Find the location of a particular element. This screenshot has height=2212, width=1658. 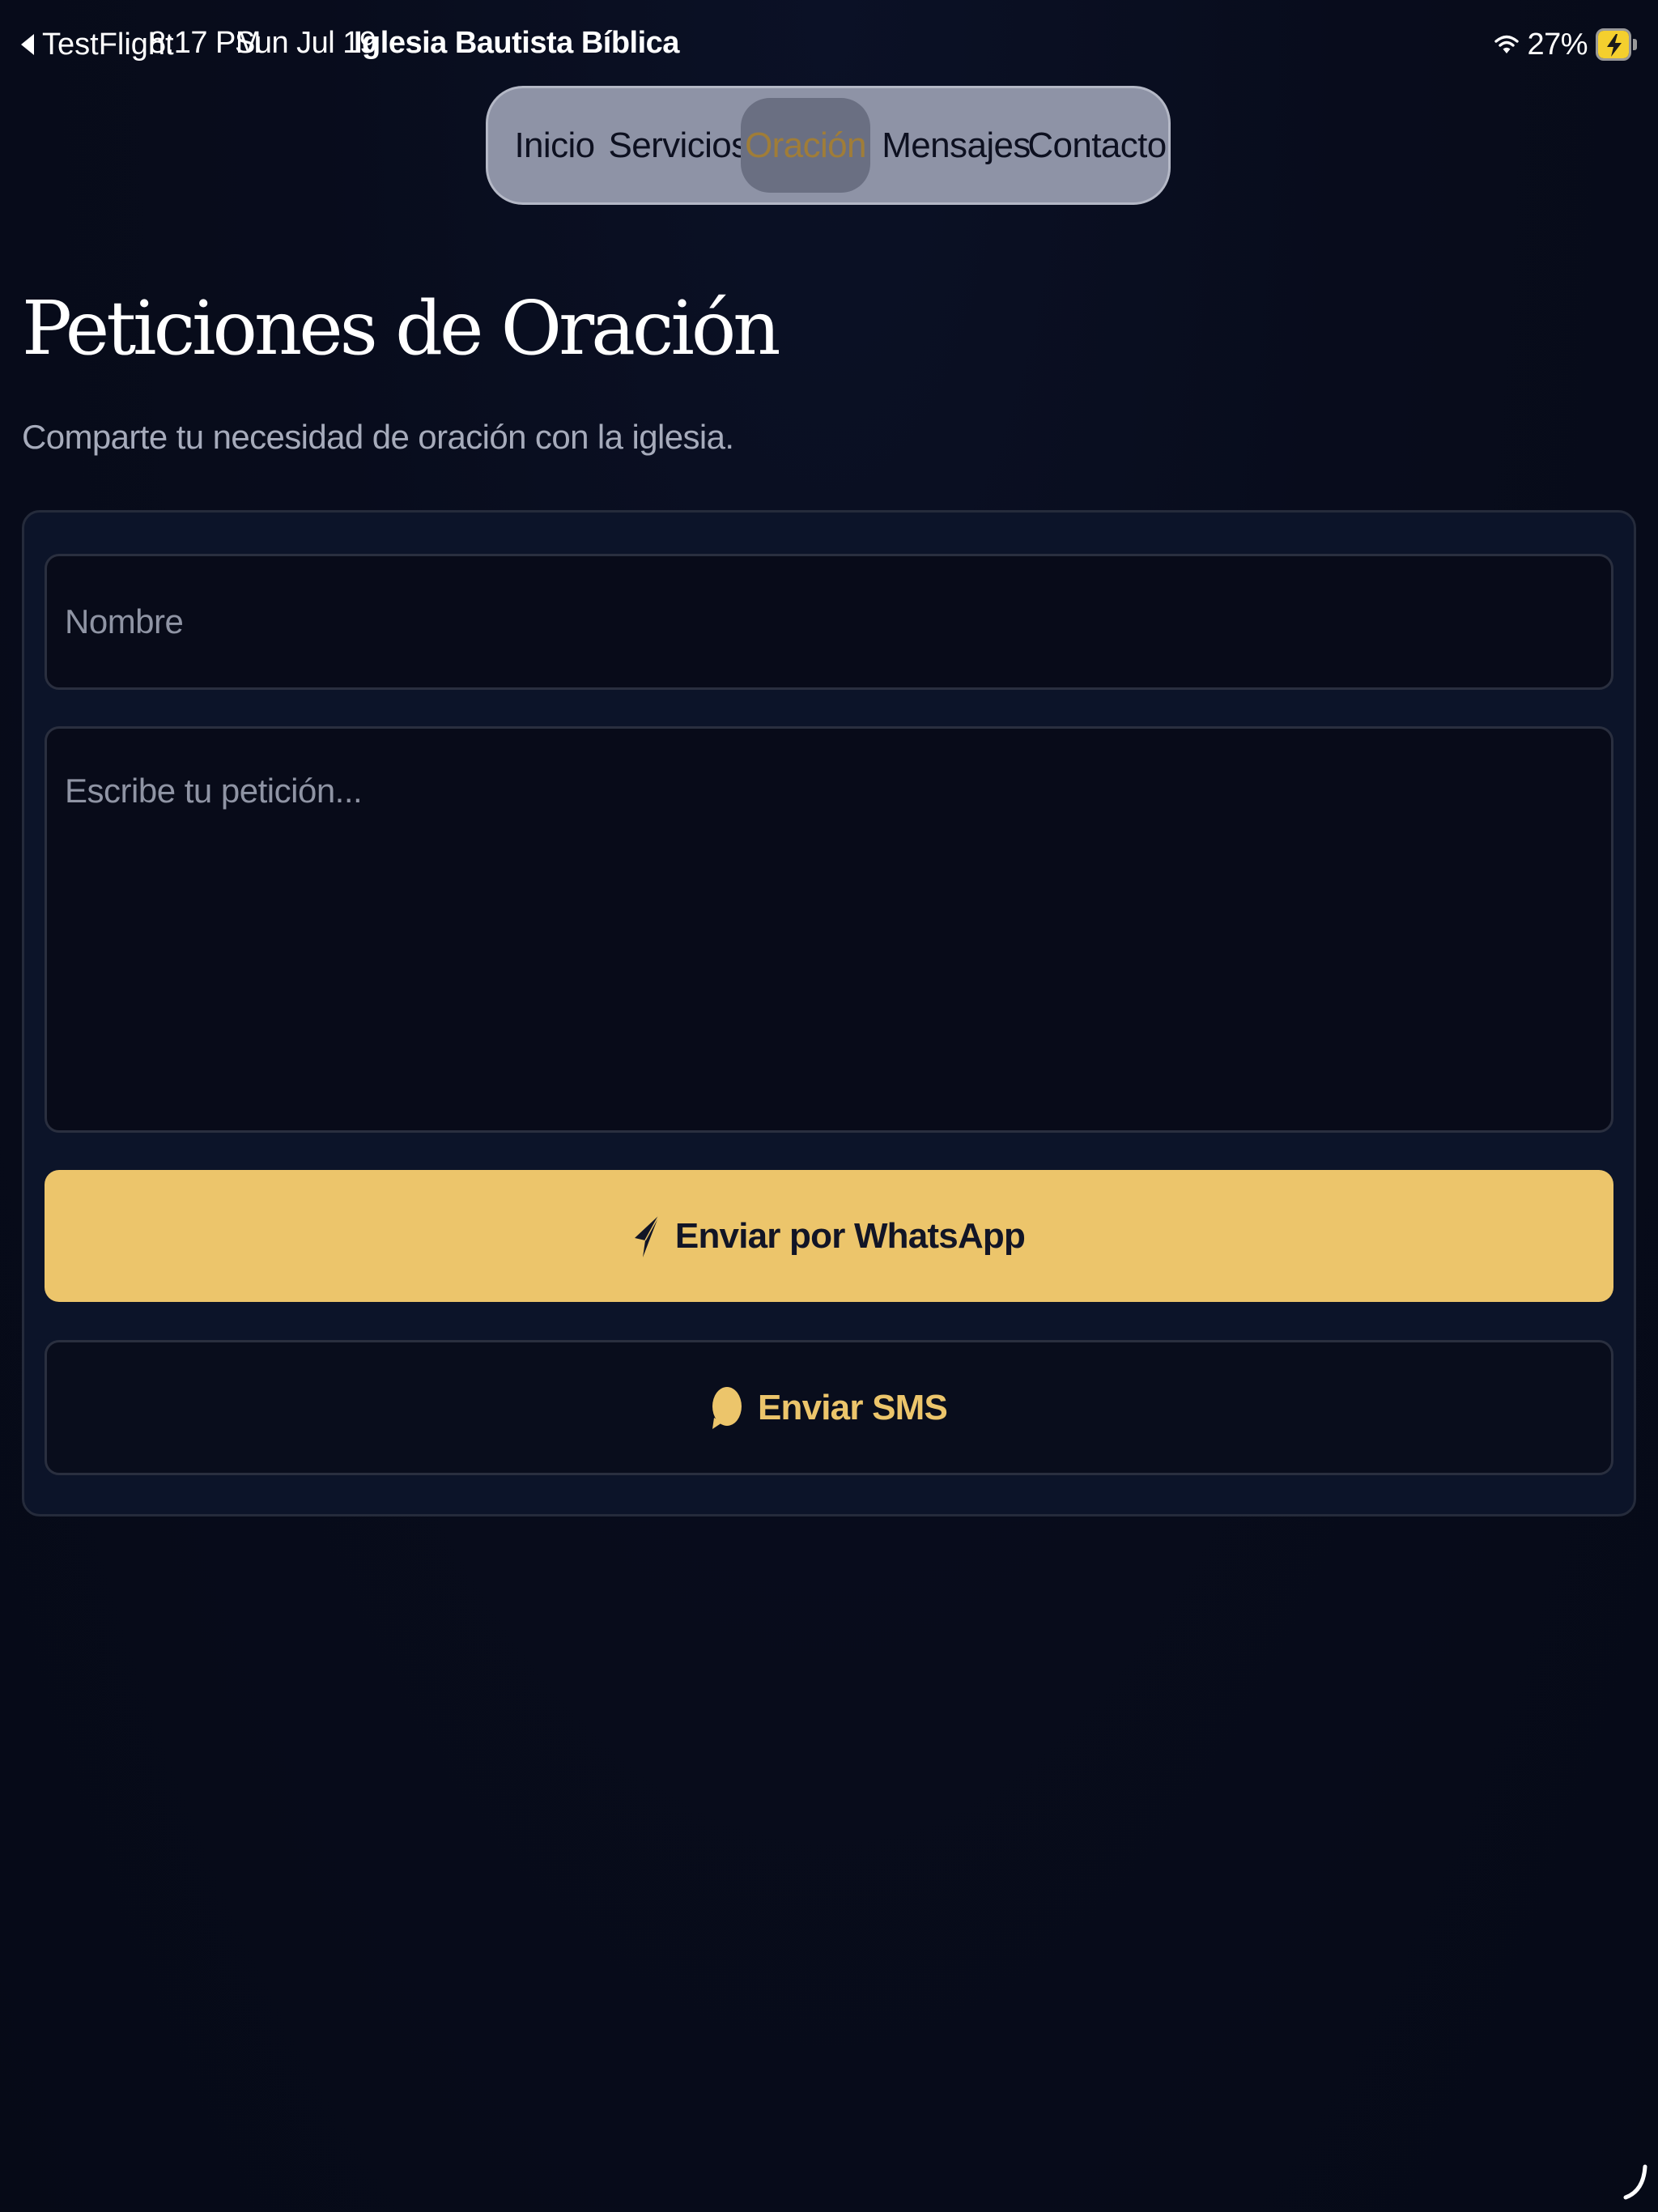

send-sms-button: Enviar SMS is located at coordinates (829, 1407).